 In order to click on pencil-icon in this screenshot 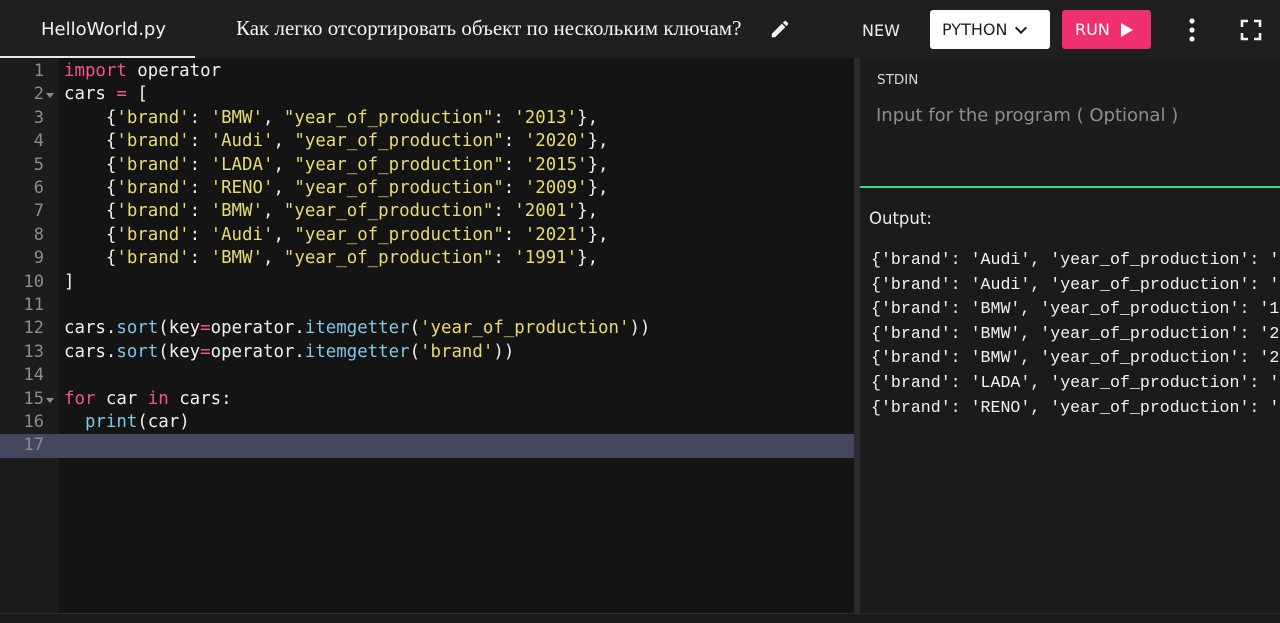, I will do `click(780, 29)`.